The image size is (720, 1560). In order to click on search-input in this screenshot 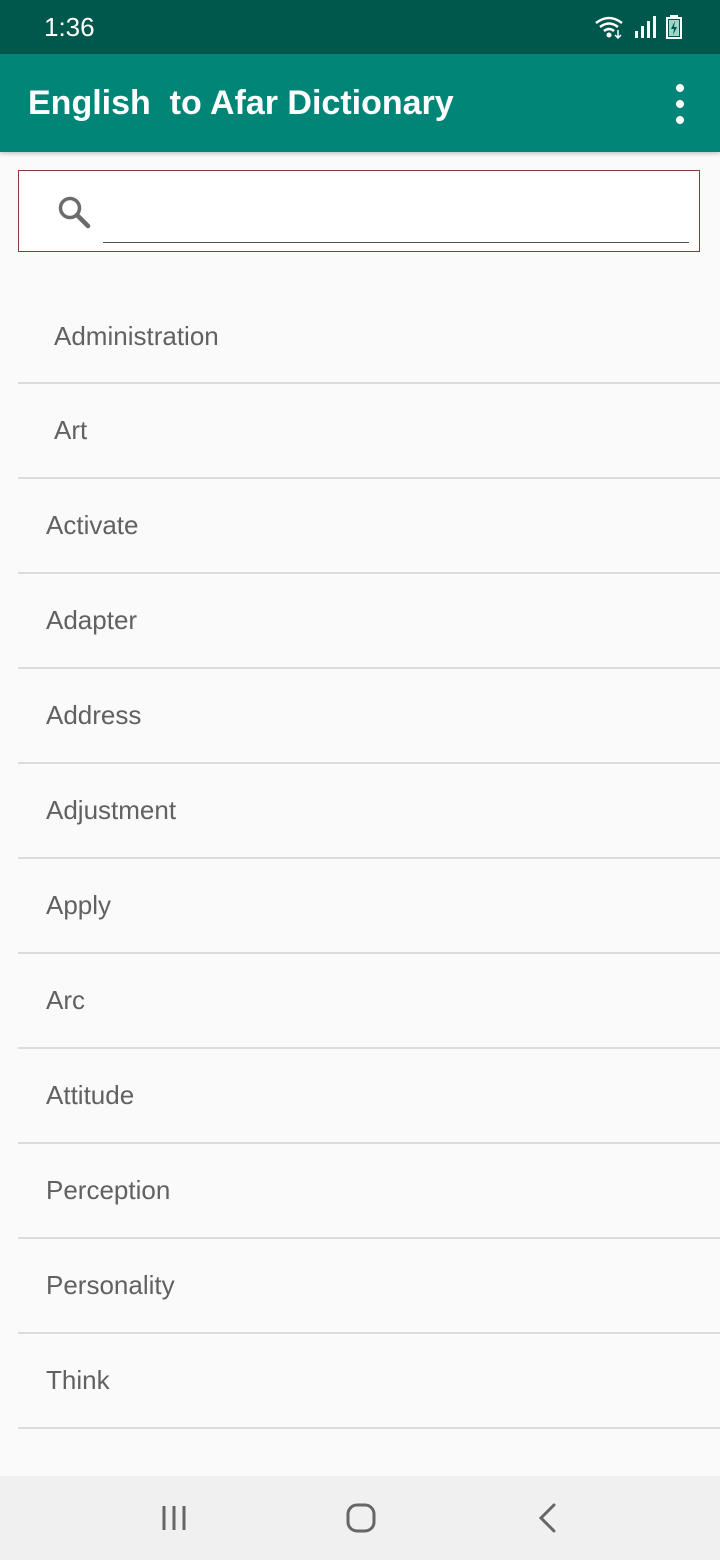, I will do `click(396, 212)`.